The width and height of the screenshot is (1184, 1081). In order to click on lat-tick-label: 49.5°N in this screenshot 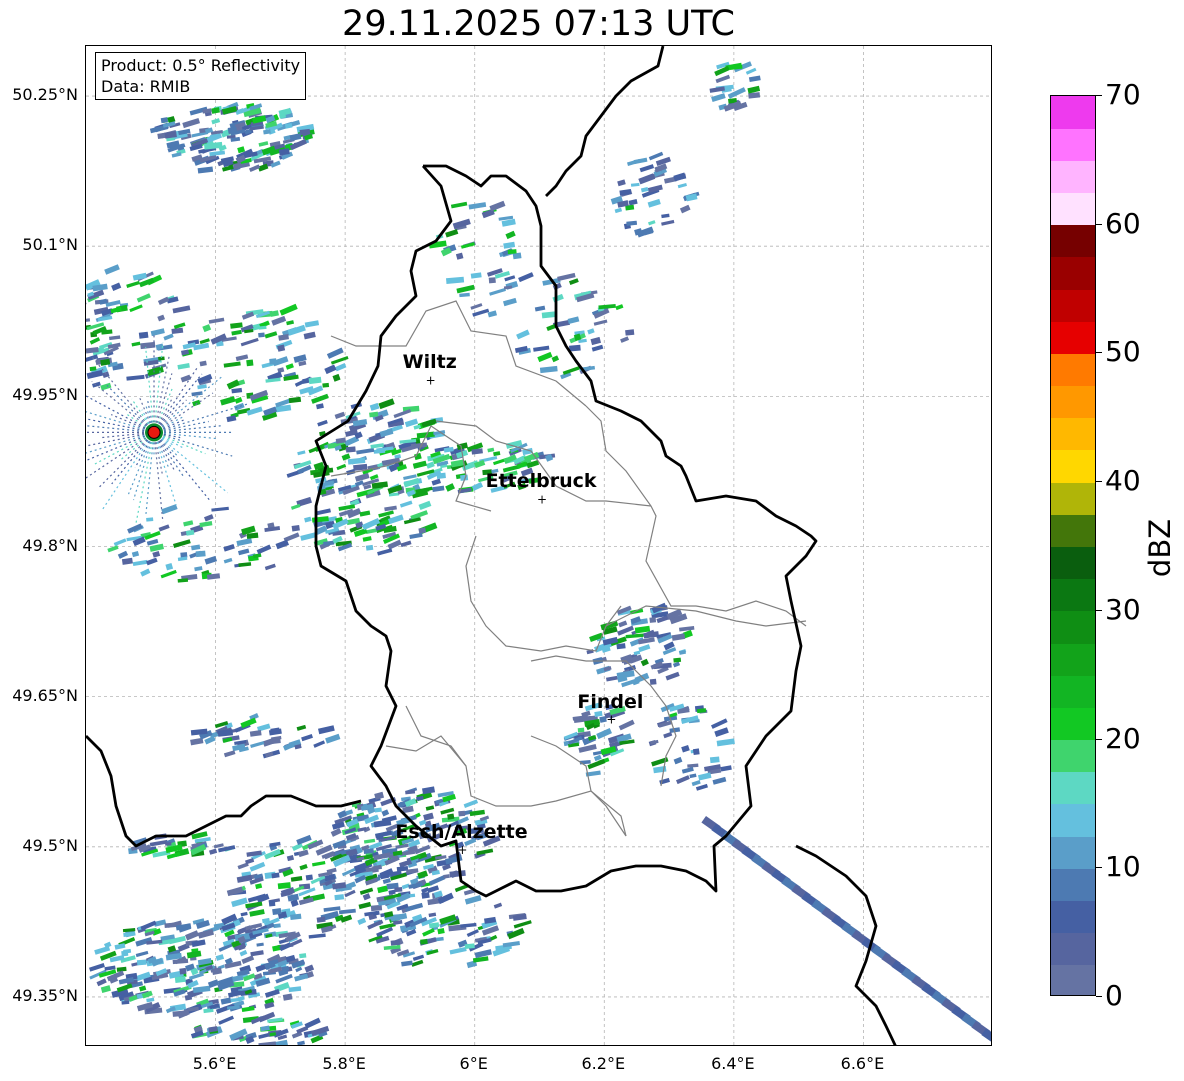, I will do `click(50, 845)`.